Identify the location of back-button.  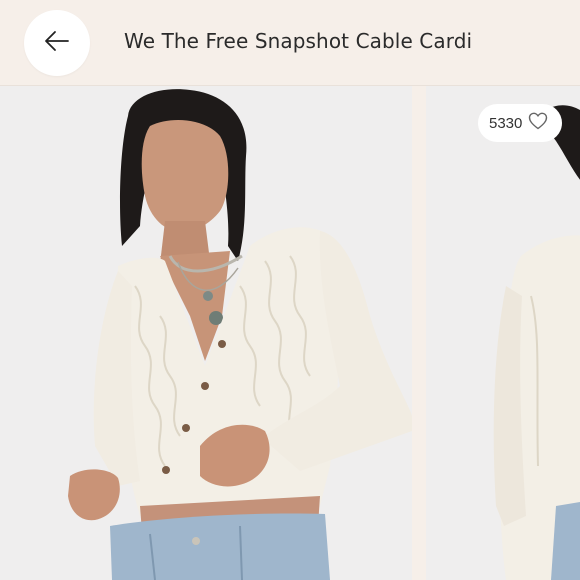
(57, 43).